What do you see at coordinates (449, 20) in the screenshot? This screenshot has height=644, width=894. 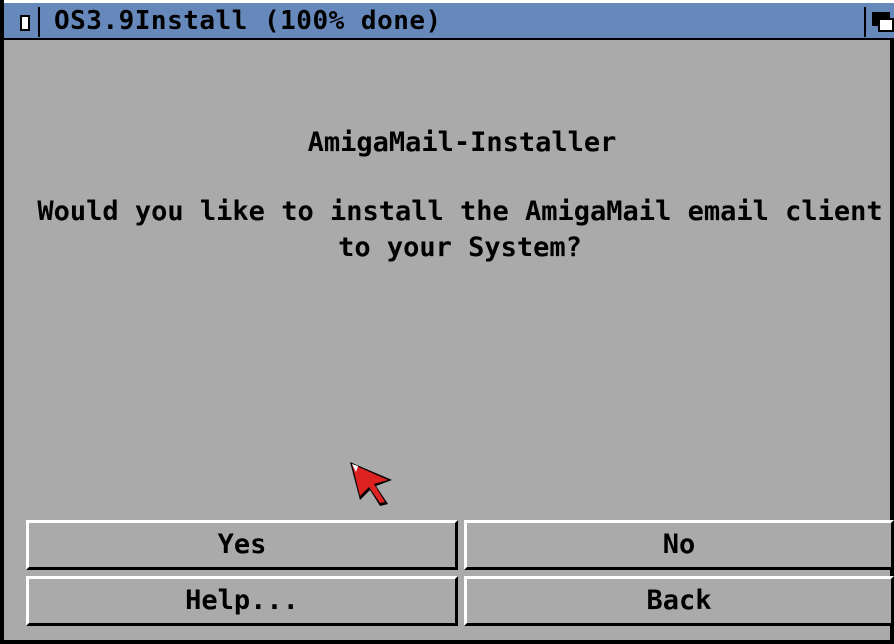 I see `window-titlebar: OS3.9Install (100% done)` at bounding box center [449, 20].